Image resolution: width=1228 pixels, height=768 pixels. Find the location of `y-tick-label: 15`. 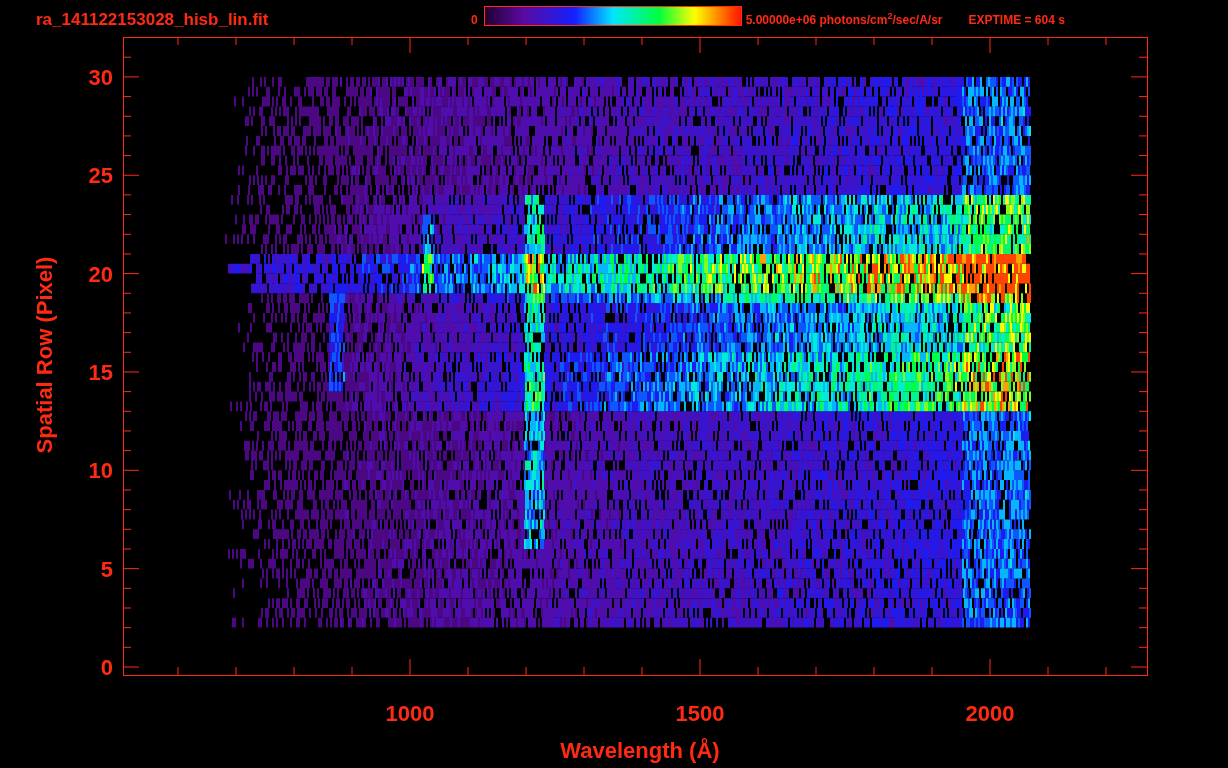

y-tick-label: 15 is located at coordinates (100, 372).